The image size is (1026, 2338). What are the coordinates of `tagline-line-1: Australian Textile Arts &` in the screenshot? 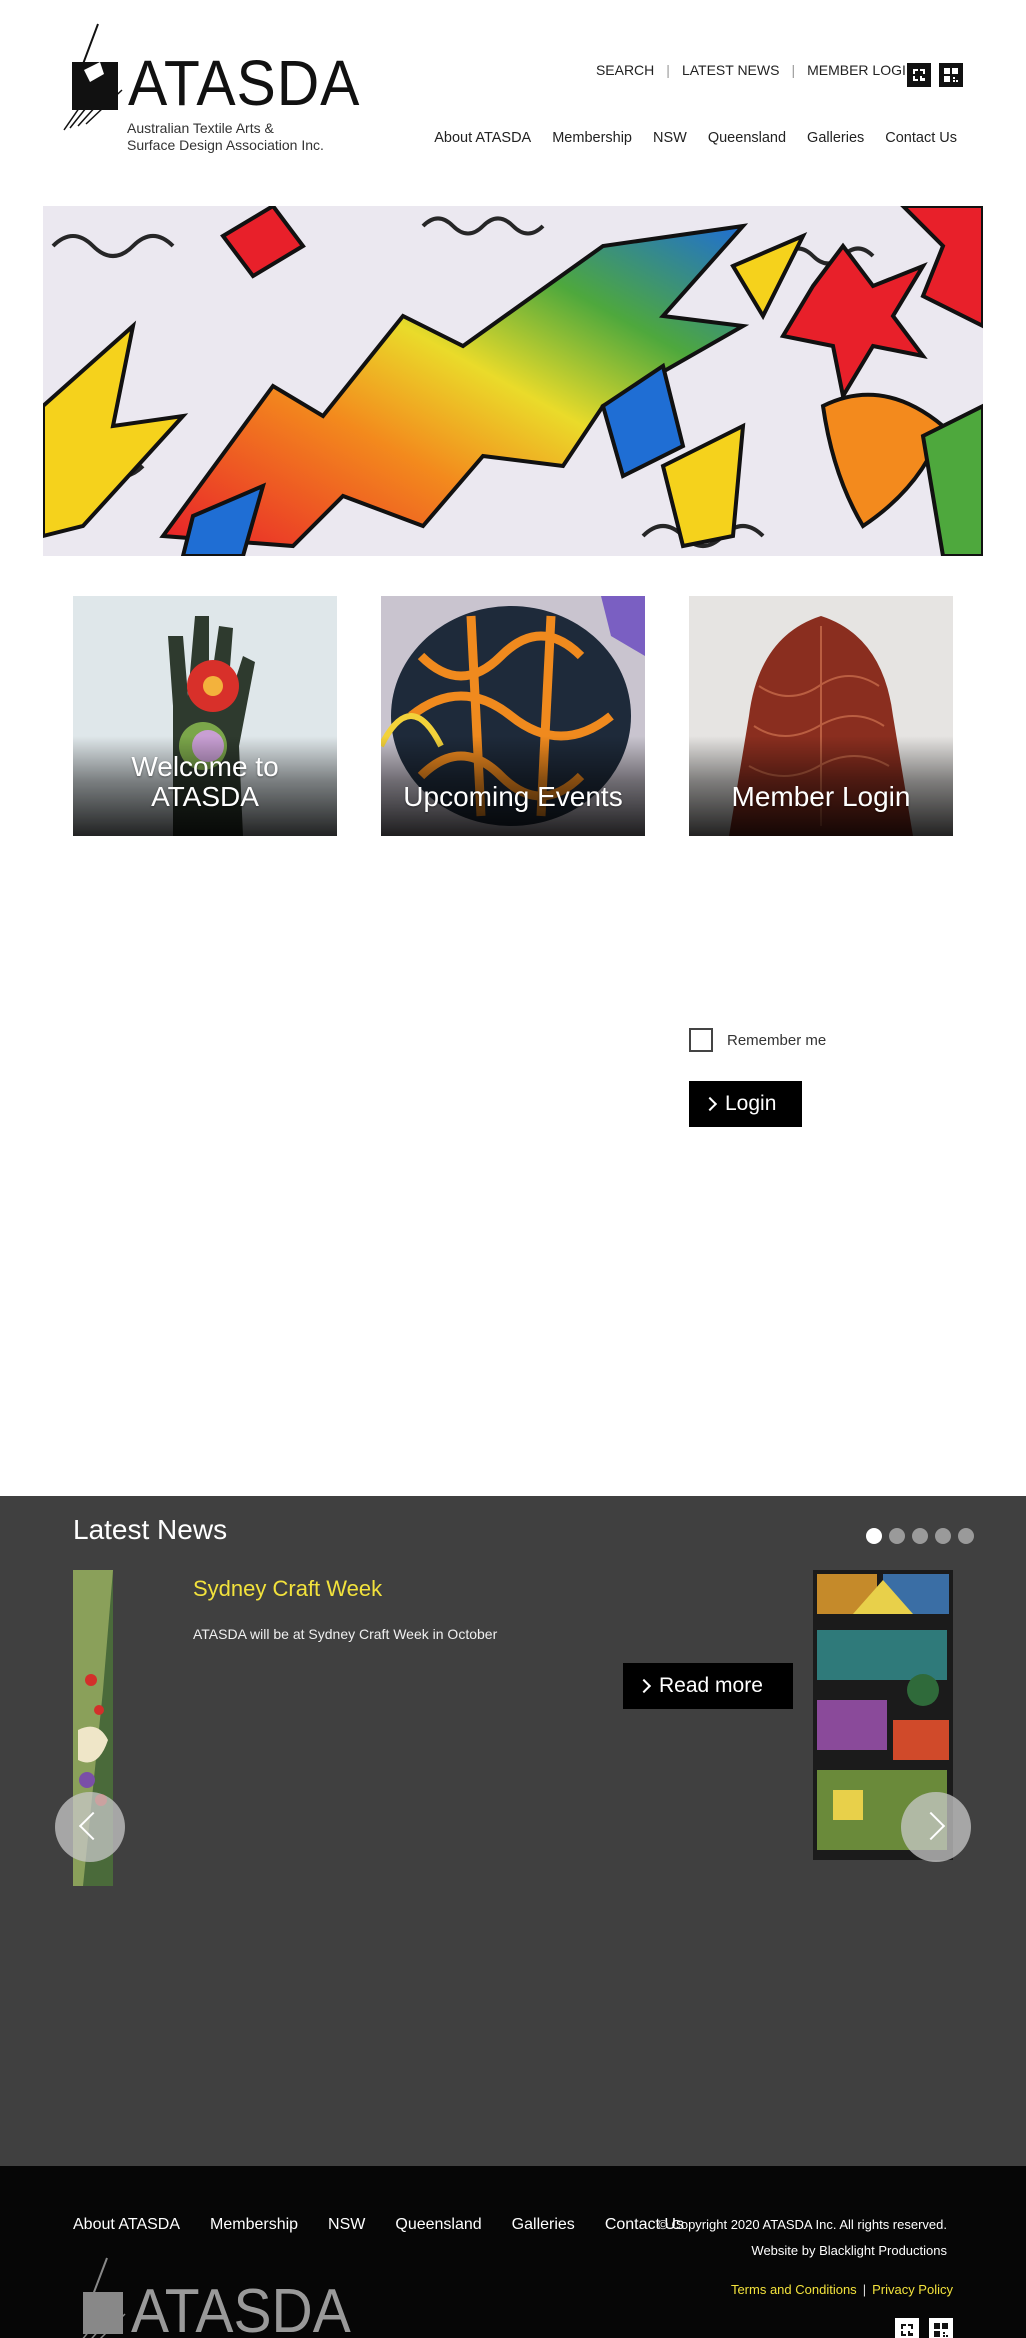 It's located at (200, 128).